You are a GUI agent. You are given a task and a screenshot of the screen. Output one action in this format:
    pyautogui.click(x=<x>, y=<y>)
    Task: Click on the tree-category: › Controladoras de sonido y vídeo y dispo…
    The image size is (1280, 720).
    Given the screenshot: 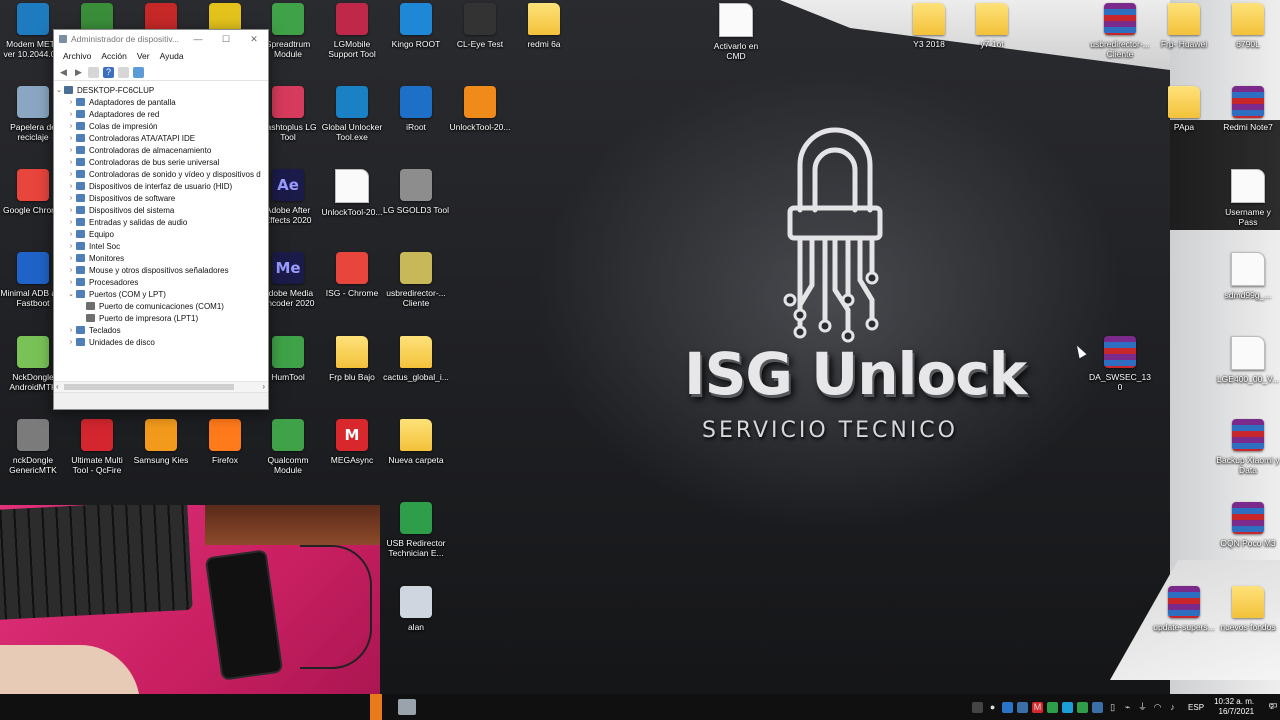 What is the action you would take?
    pyautogui.click(x=161, y=174)
    